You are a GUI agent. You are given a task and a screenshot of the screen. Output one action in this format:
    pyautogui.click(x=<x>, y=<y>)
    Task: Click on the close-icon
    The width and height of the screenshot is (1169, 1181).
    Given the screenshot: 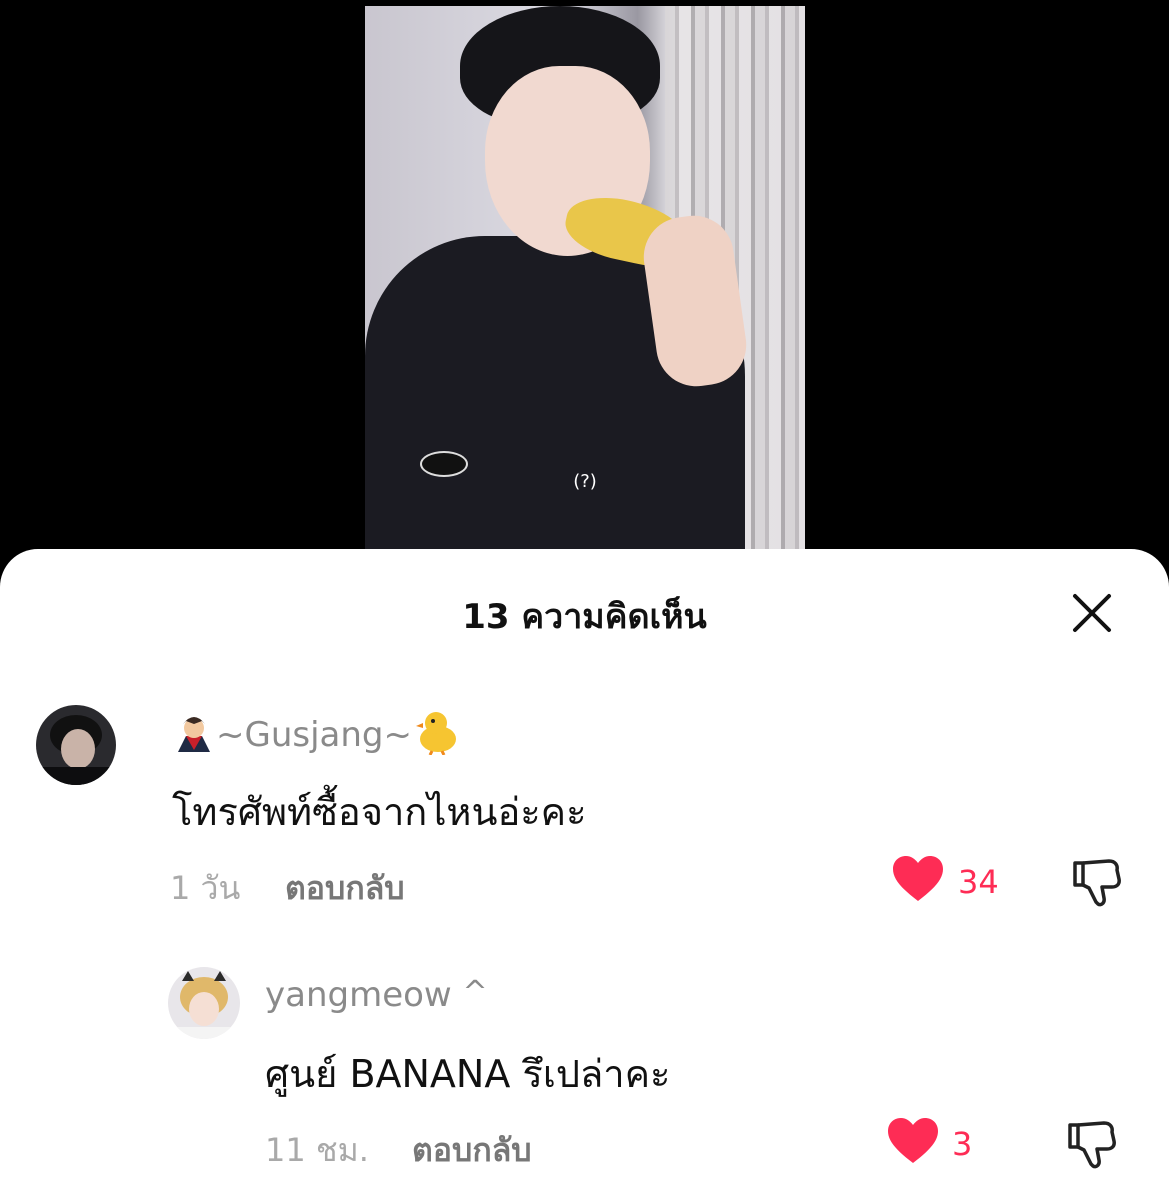 What is the action you would take?
    pyautogui.click(x=1092, y=613)
    